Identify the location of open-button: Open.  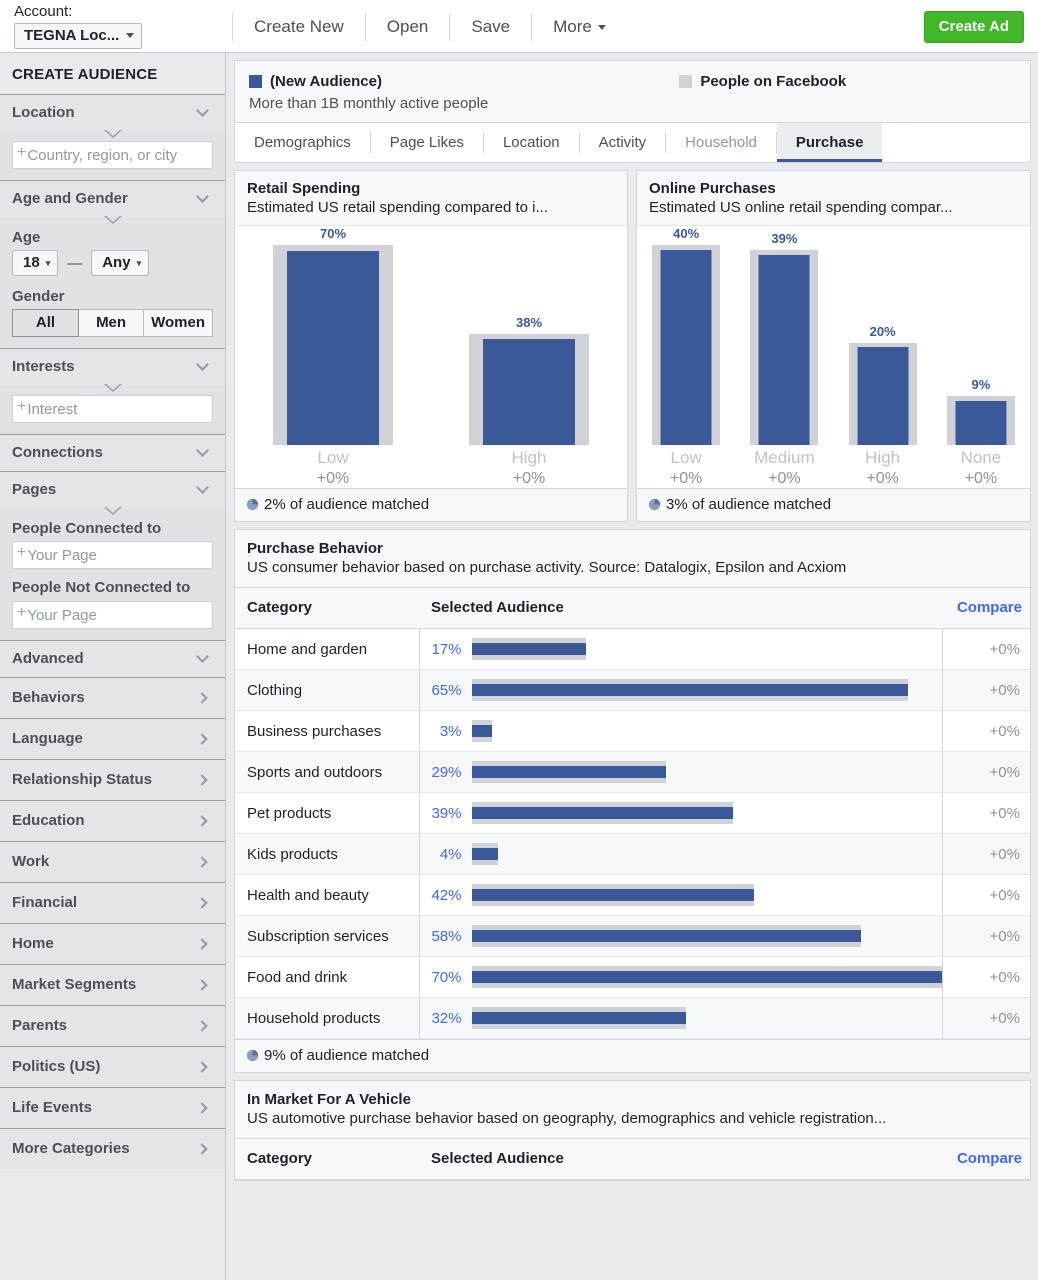
(408, 27).